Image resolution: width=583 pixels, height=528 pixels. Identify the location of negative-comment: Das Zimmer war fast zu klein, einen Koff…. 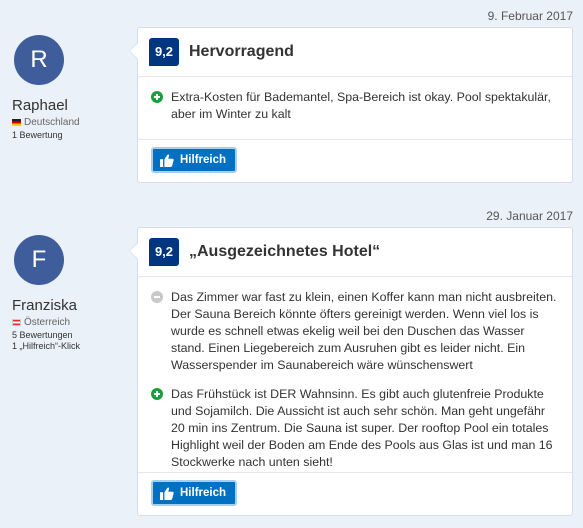
(354, 331).